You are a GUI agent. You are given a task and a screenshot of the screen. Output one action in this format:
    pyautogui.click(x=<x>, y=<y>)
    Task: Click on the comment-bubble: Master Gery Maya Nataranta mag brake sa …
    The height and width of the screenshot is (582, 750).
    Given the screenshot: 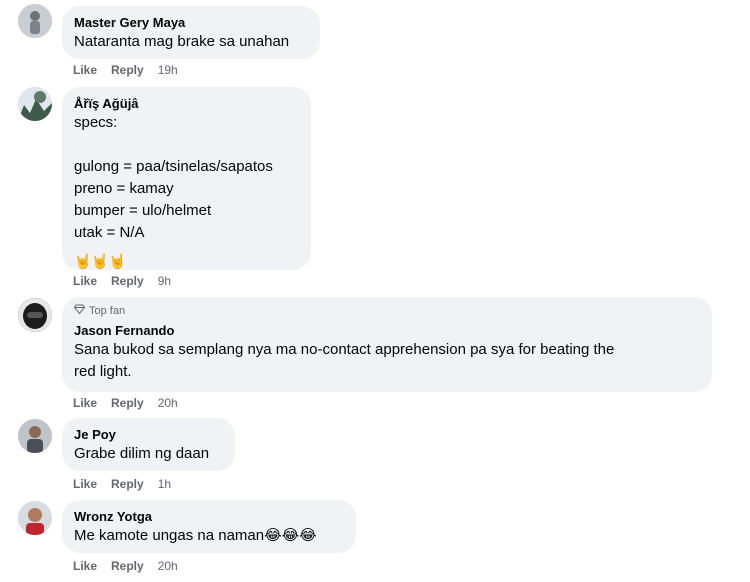 What is the action you would take?
    pyautogui.click(x=191, y=32)
    